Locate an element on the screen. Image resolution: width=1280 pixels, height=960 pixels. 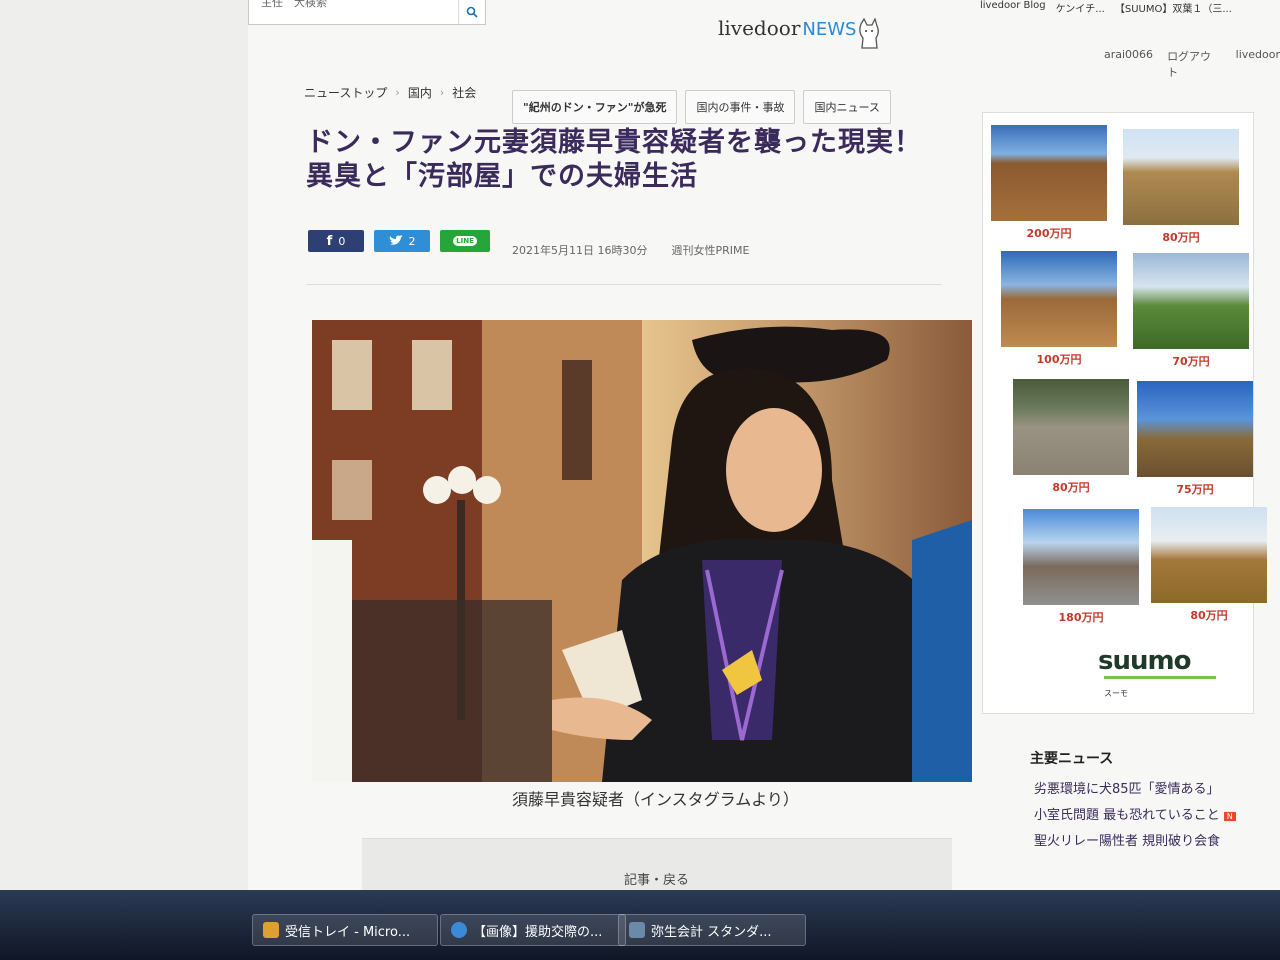
line-icon: LINE is located at coordinates (465, 241).